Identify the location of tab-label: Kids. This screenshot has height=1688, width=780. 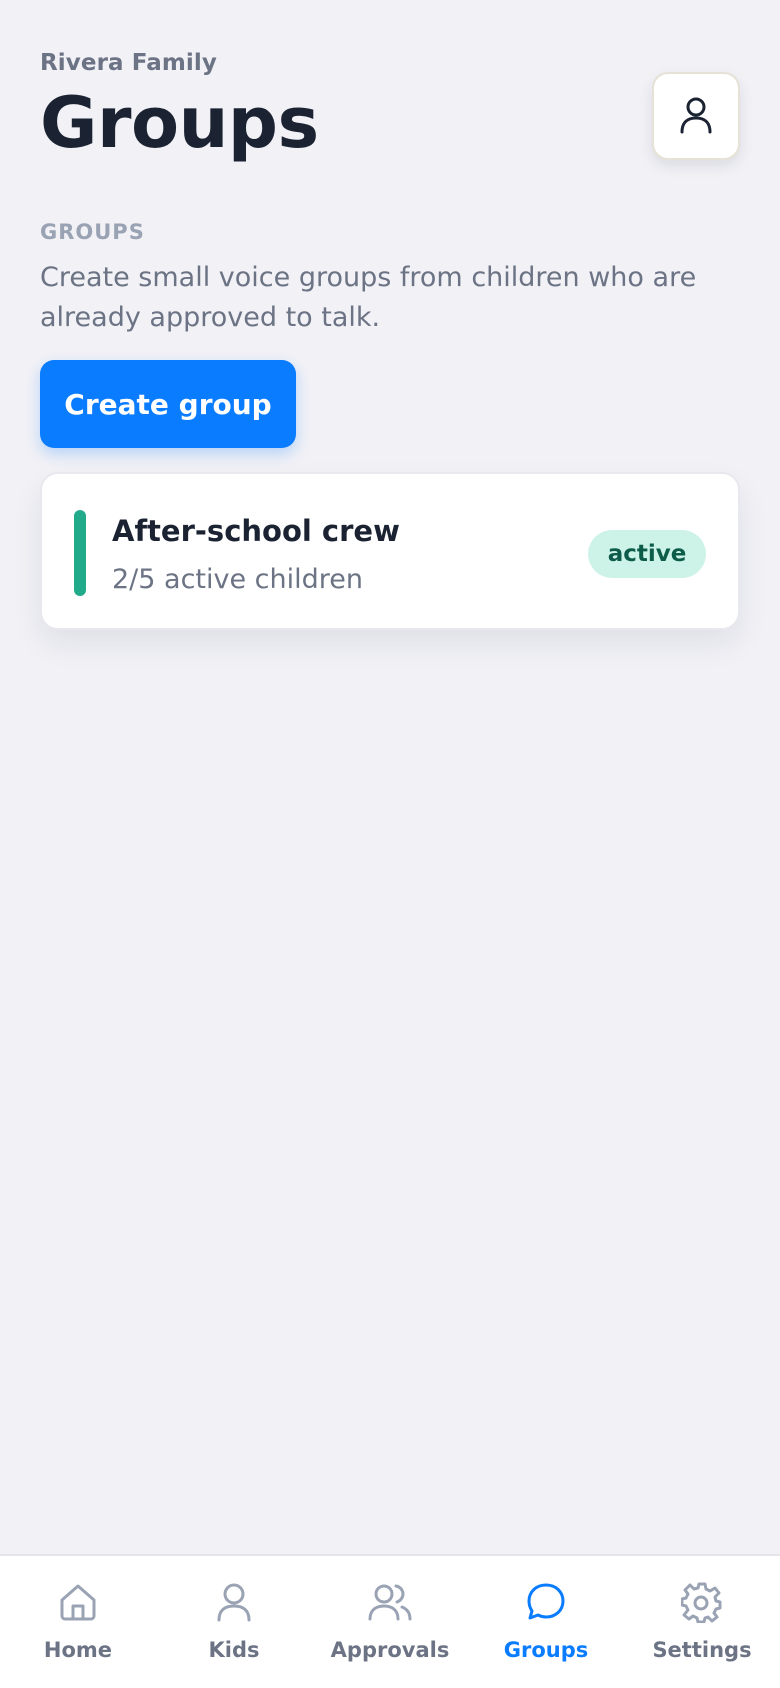
(234, 1650).